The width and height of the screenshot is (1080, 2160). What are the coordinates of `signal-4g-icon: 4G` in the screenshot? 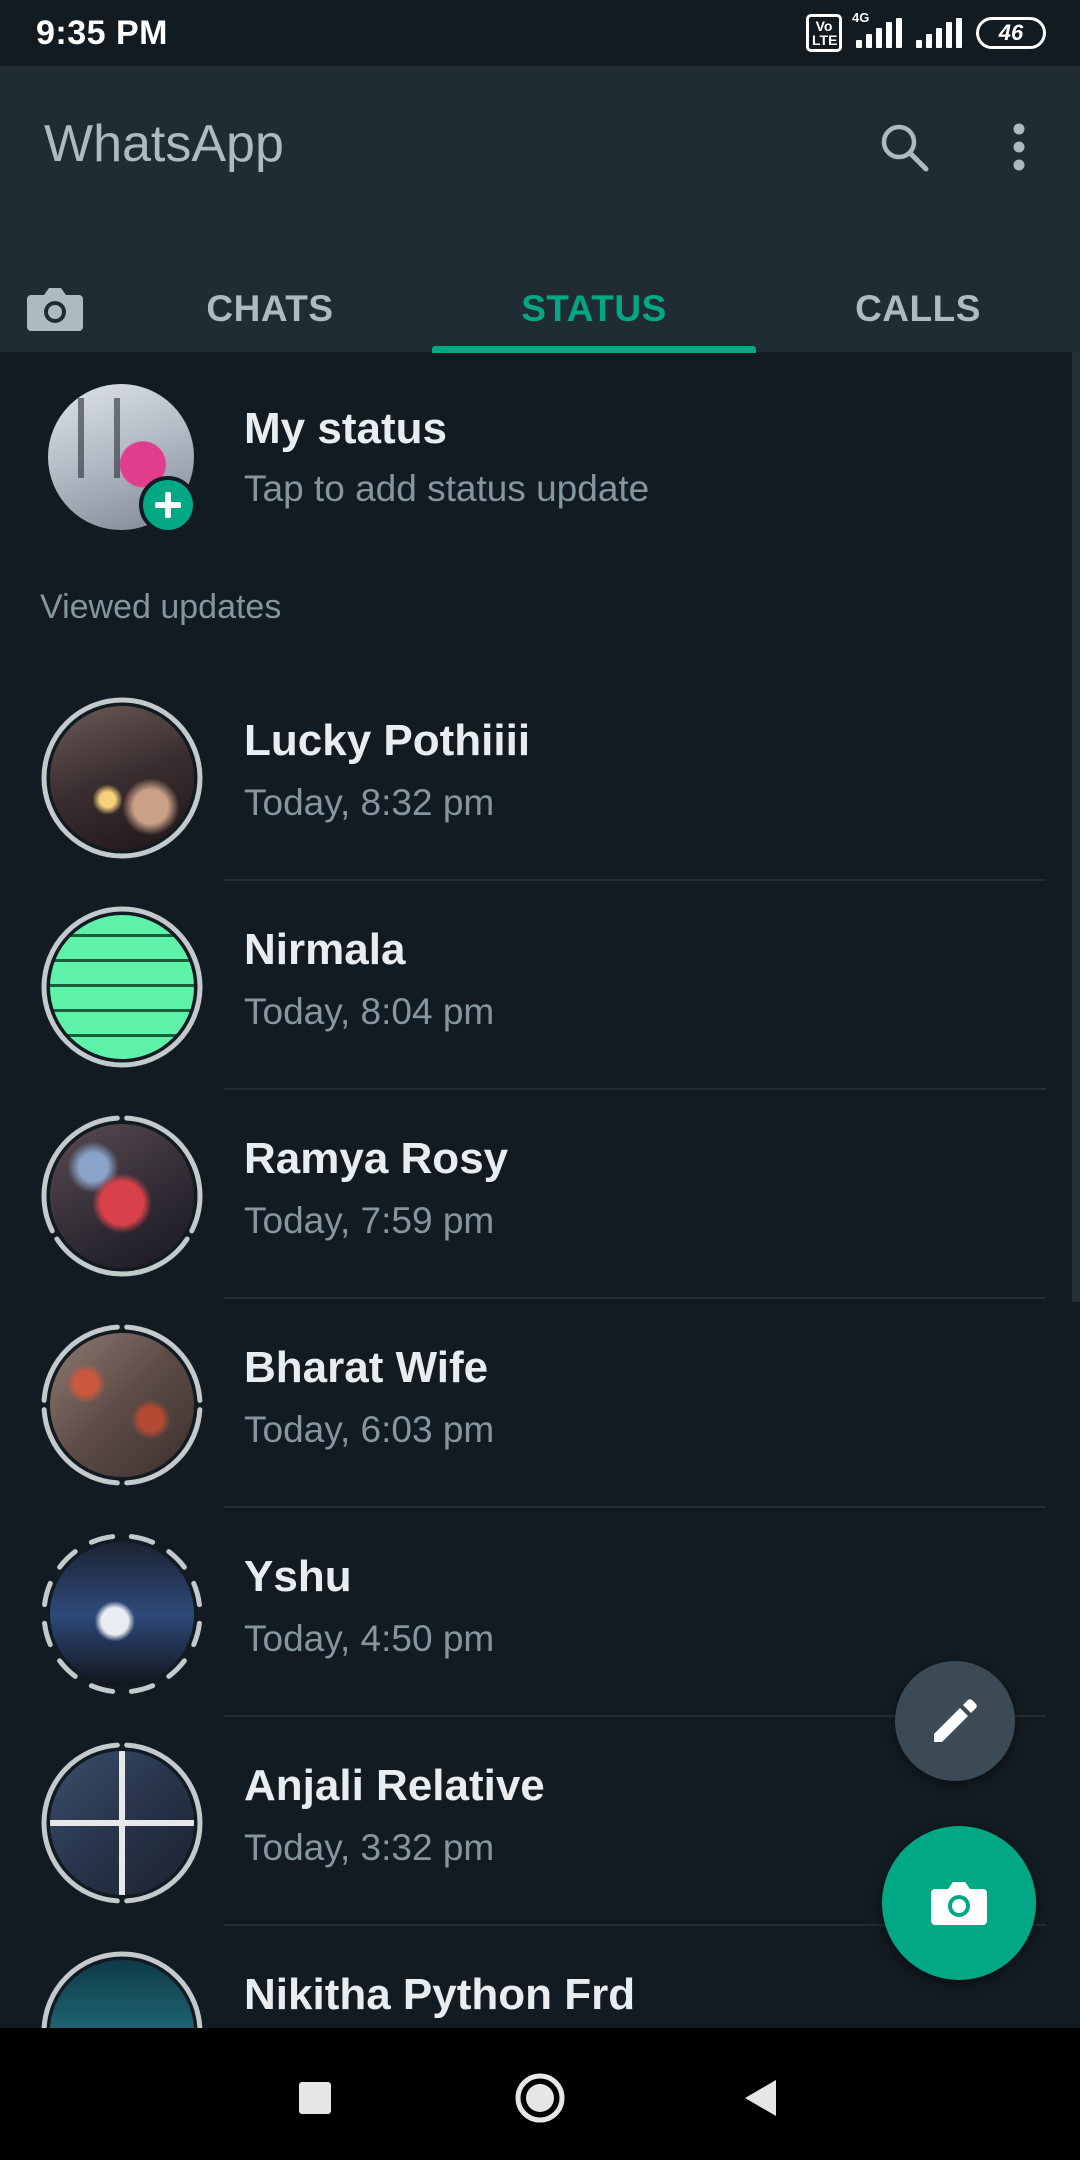 It's located at (877, 29).